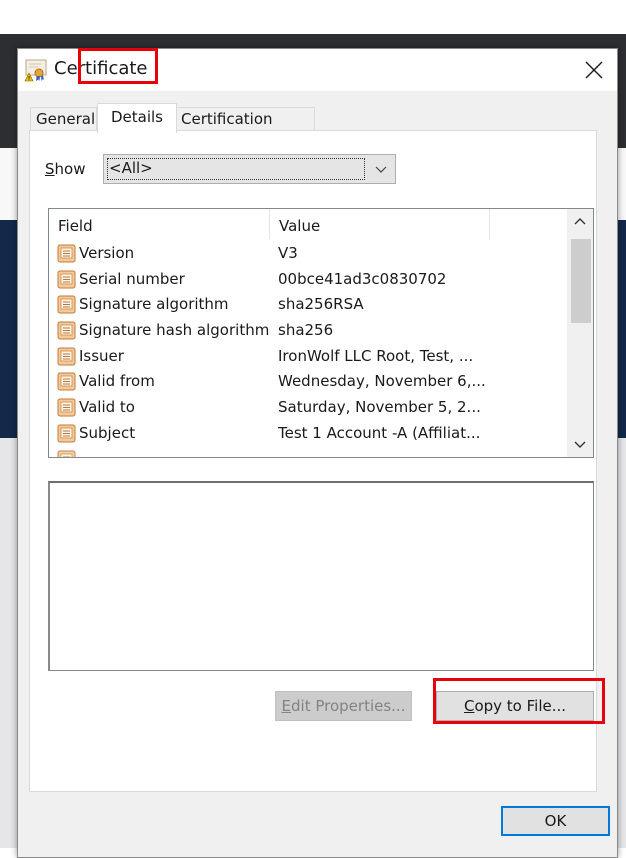  Describe the element at coordinates (307, 254) in the screenshot. I see `list-item: Version V3` at that location.